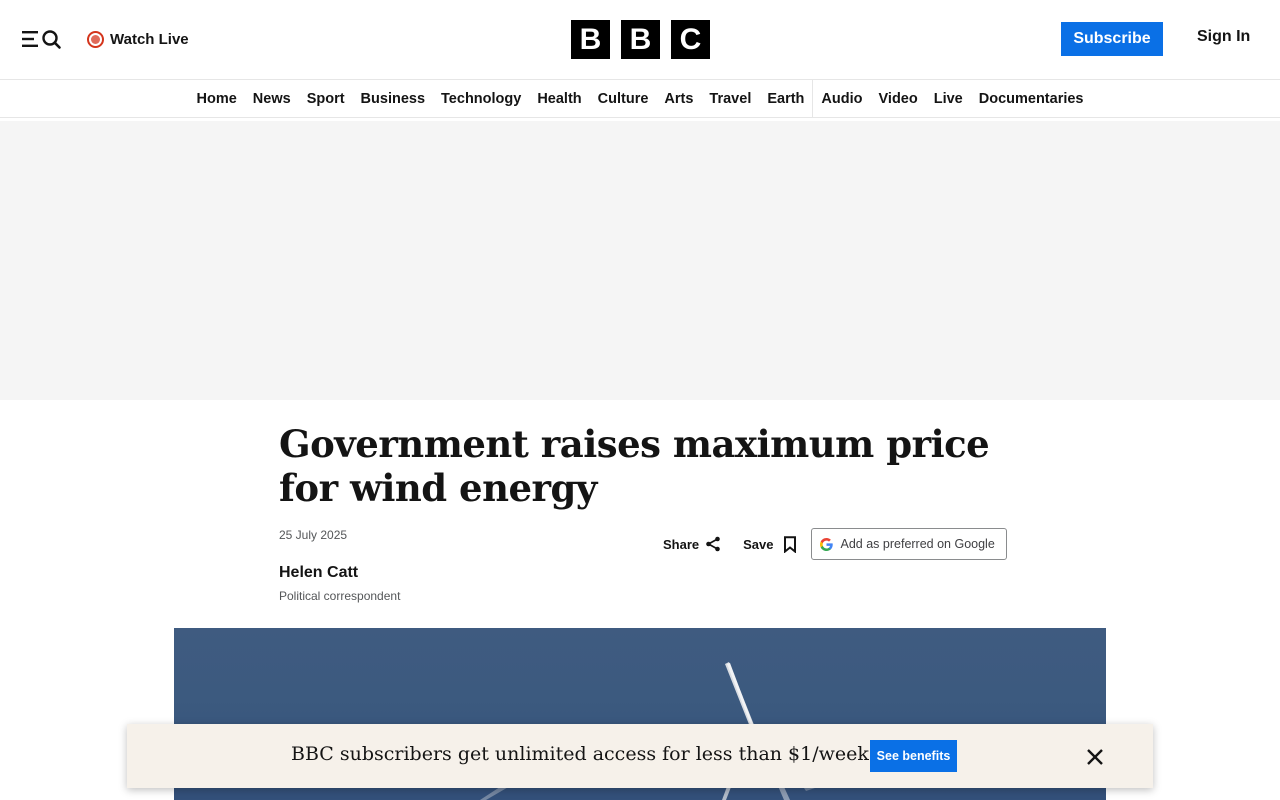 The image size is (1280, 800). What do you see at coordinates (678, 99) in the screenshot?
I see `nav-item-arts: Arts` at bounding box center [678, 99].